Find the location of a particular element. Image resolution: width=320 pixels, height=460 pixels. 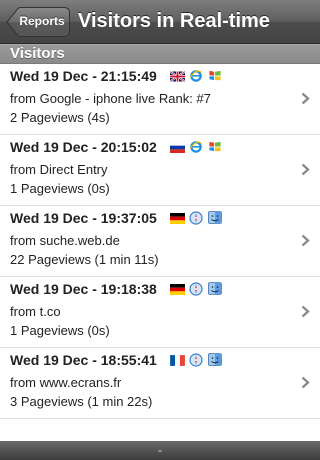

reports-back-button: Reports is located at coordinates (38, 22).